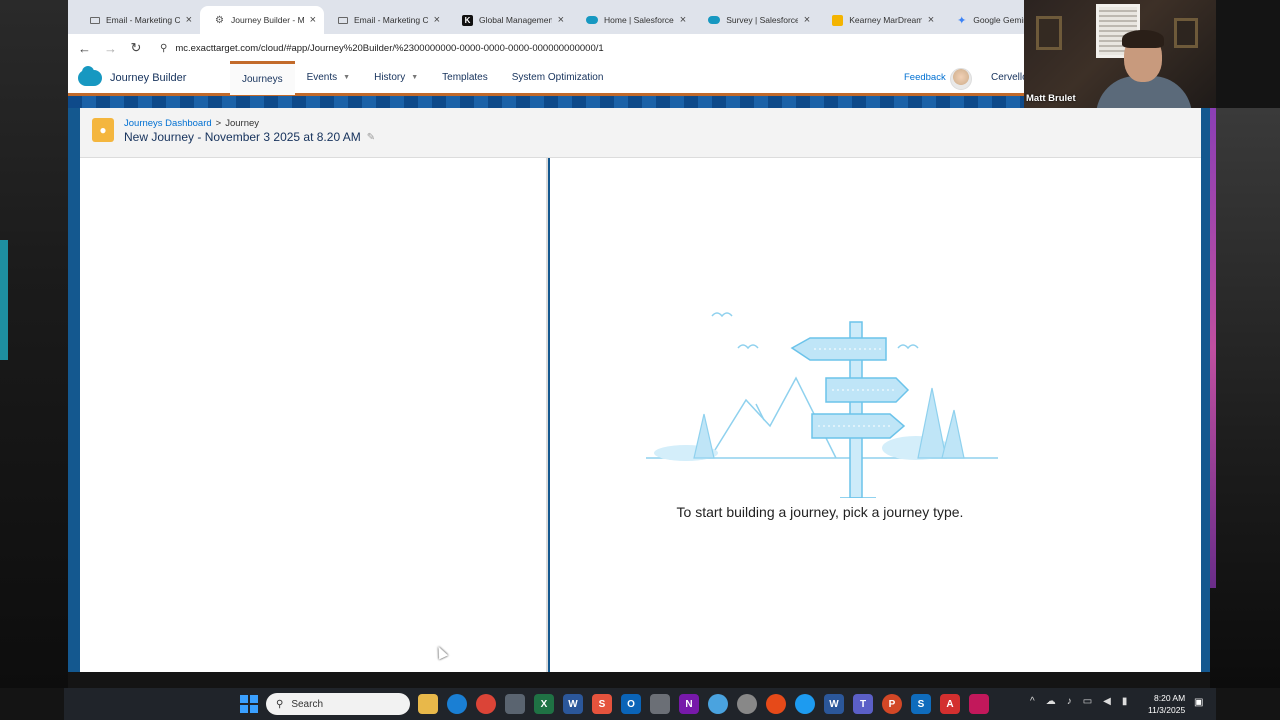  I want to click on header-pattern, so click(546, 102).